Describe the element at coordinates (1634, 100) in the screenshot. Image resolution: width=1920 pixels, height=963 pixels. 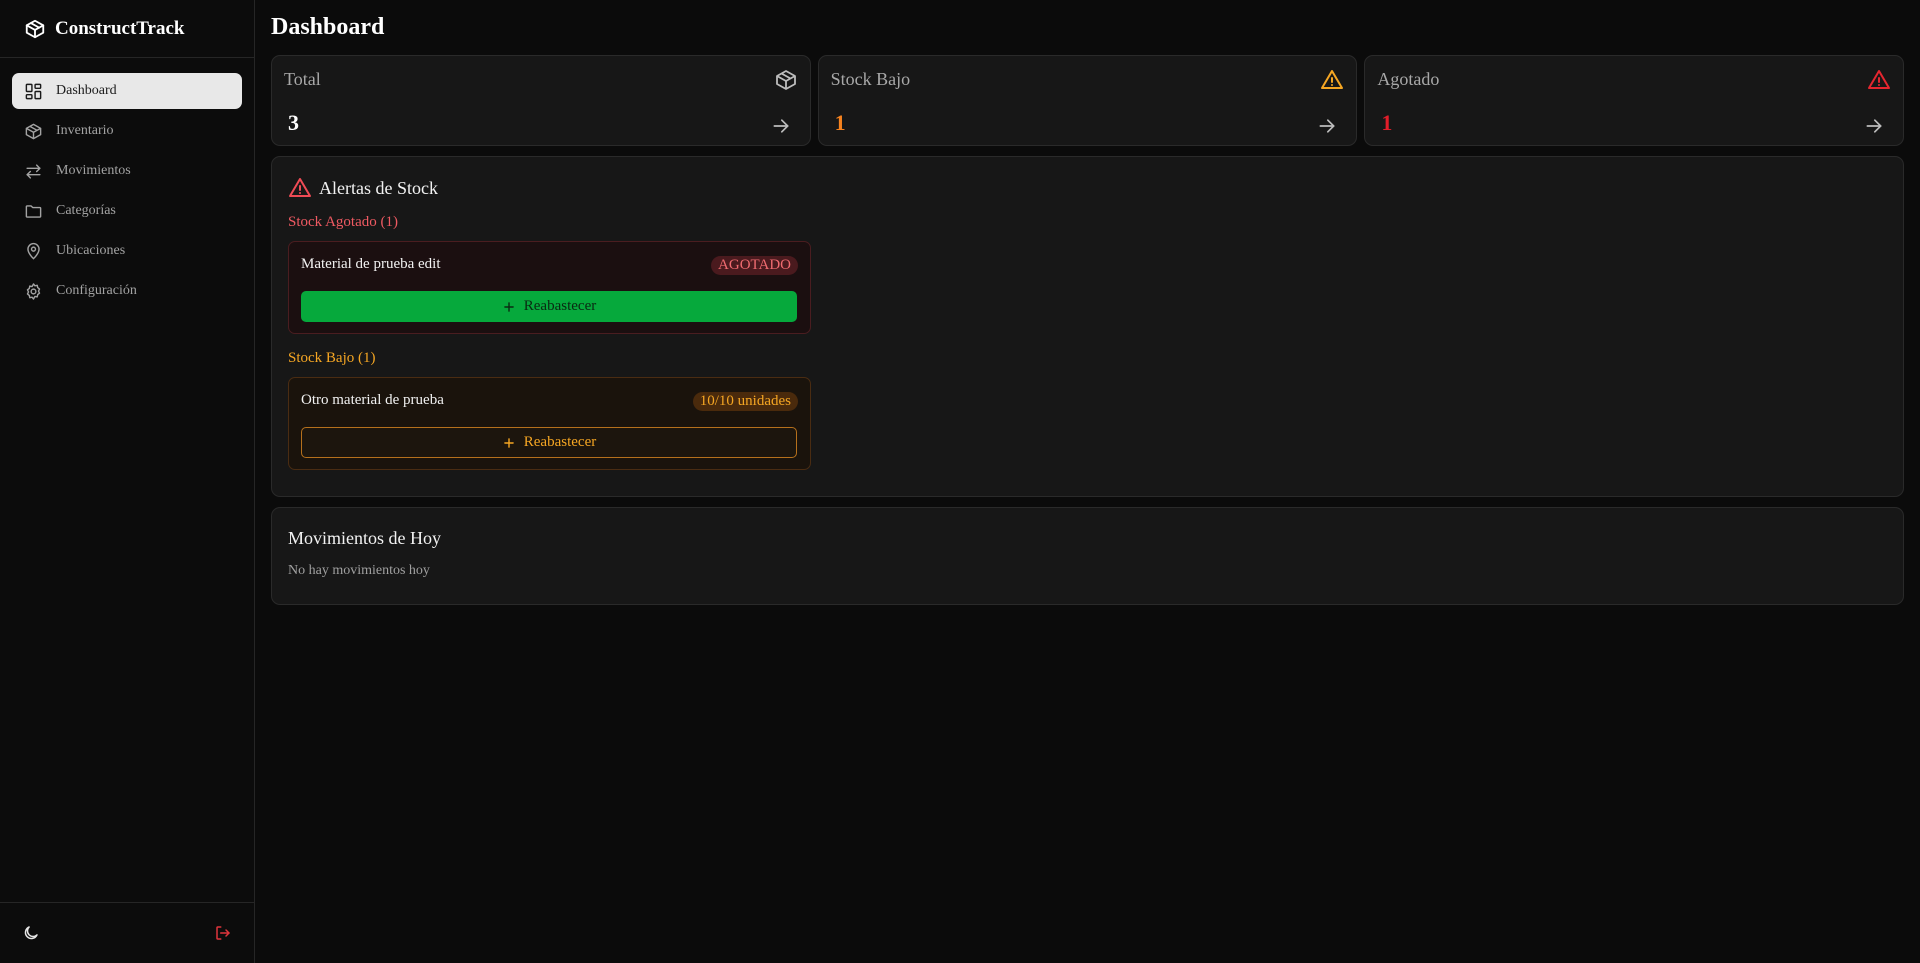
I see `stat-card-agotado: Agotado 1` at that location.